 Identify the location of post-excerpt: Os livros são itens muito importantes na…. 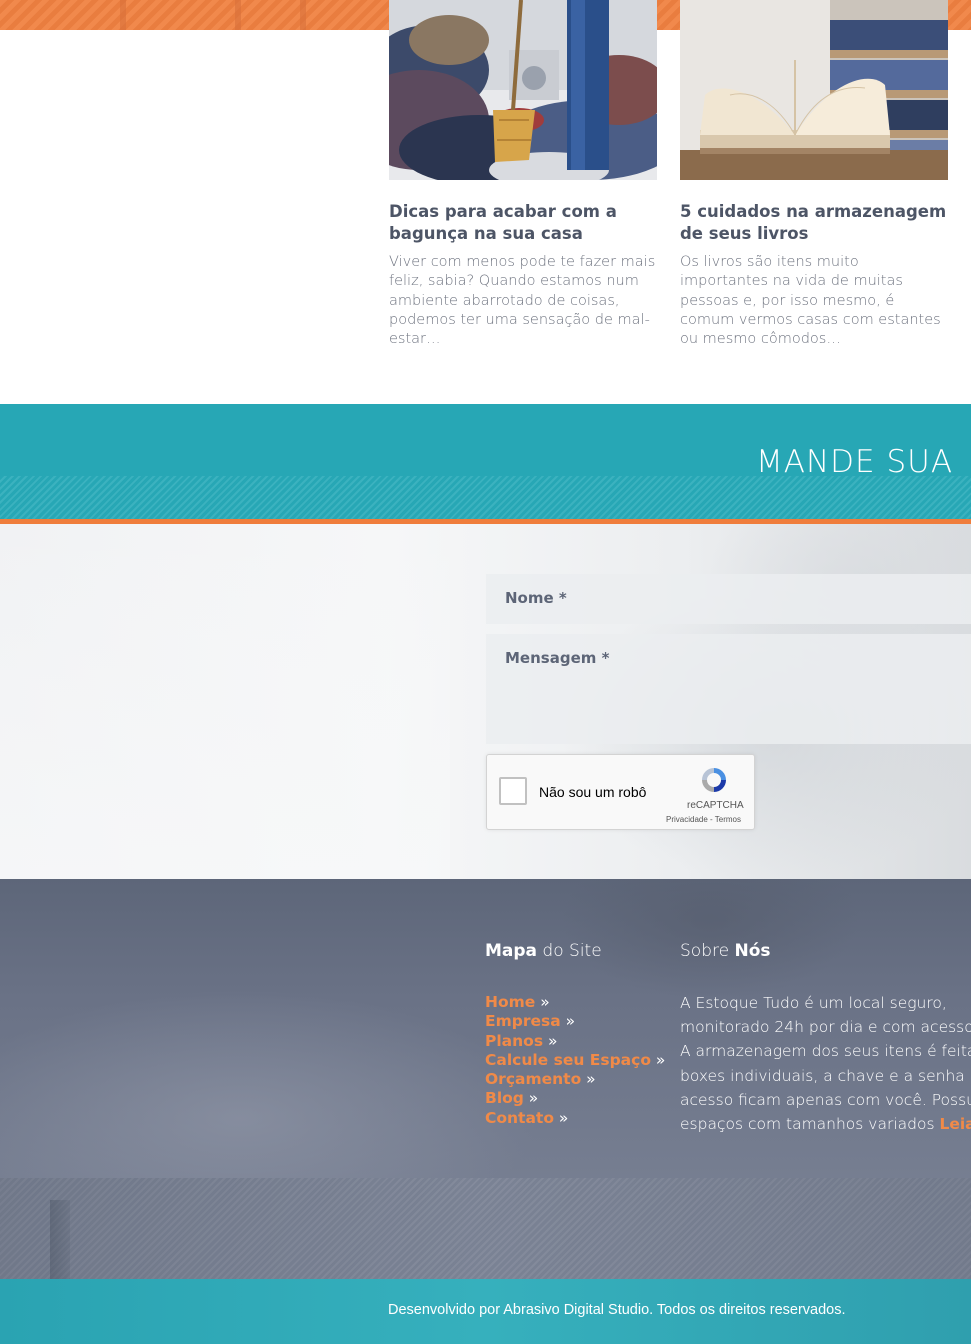
(810, 301).